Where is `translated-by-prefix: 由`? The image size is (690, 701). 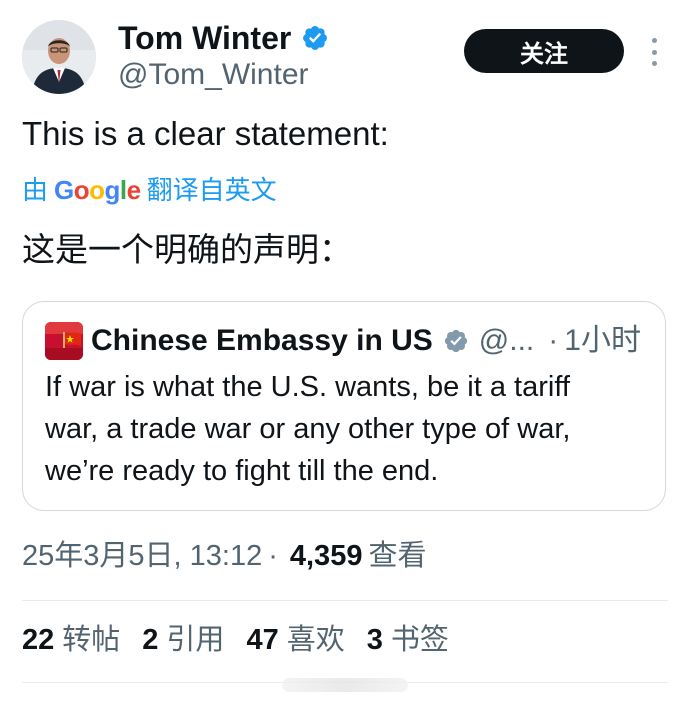
translated-by-prefix: 由 is located at coordinates (35, 190).